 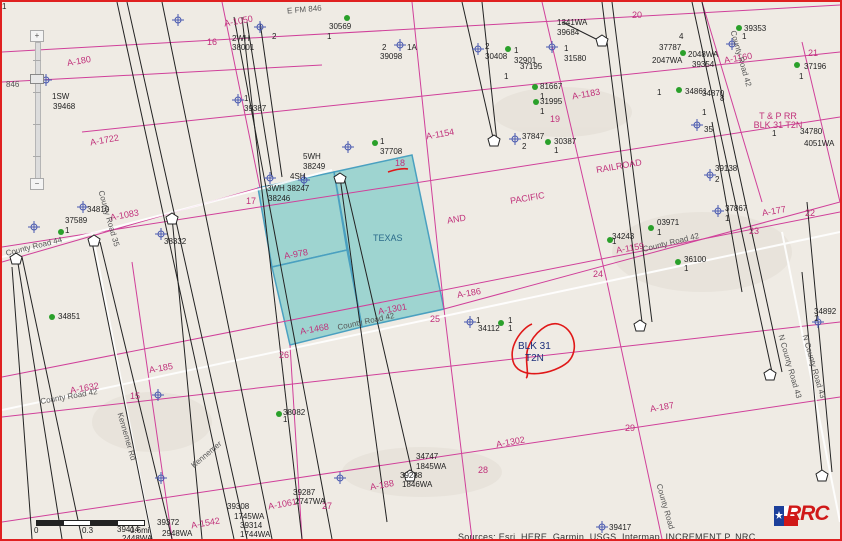 What do you see at coordinates (807, 513) in the screenshot?
I see `logo-text: RRC` at bounding box center [807, 513].